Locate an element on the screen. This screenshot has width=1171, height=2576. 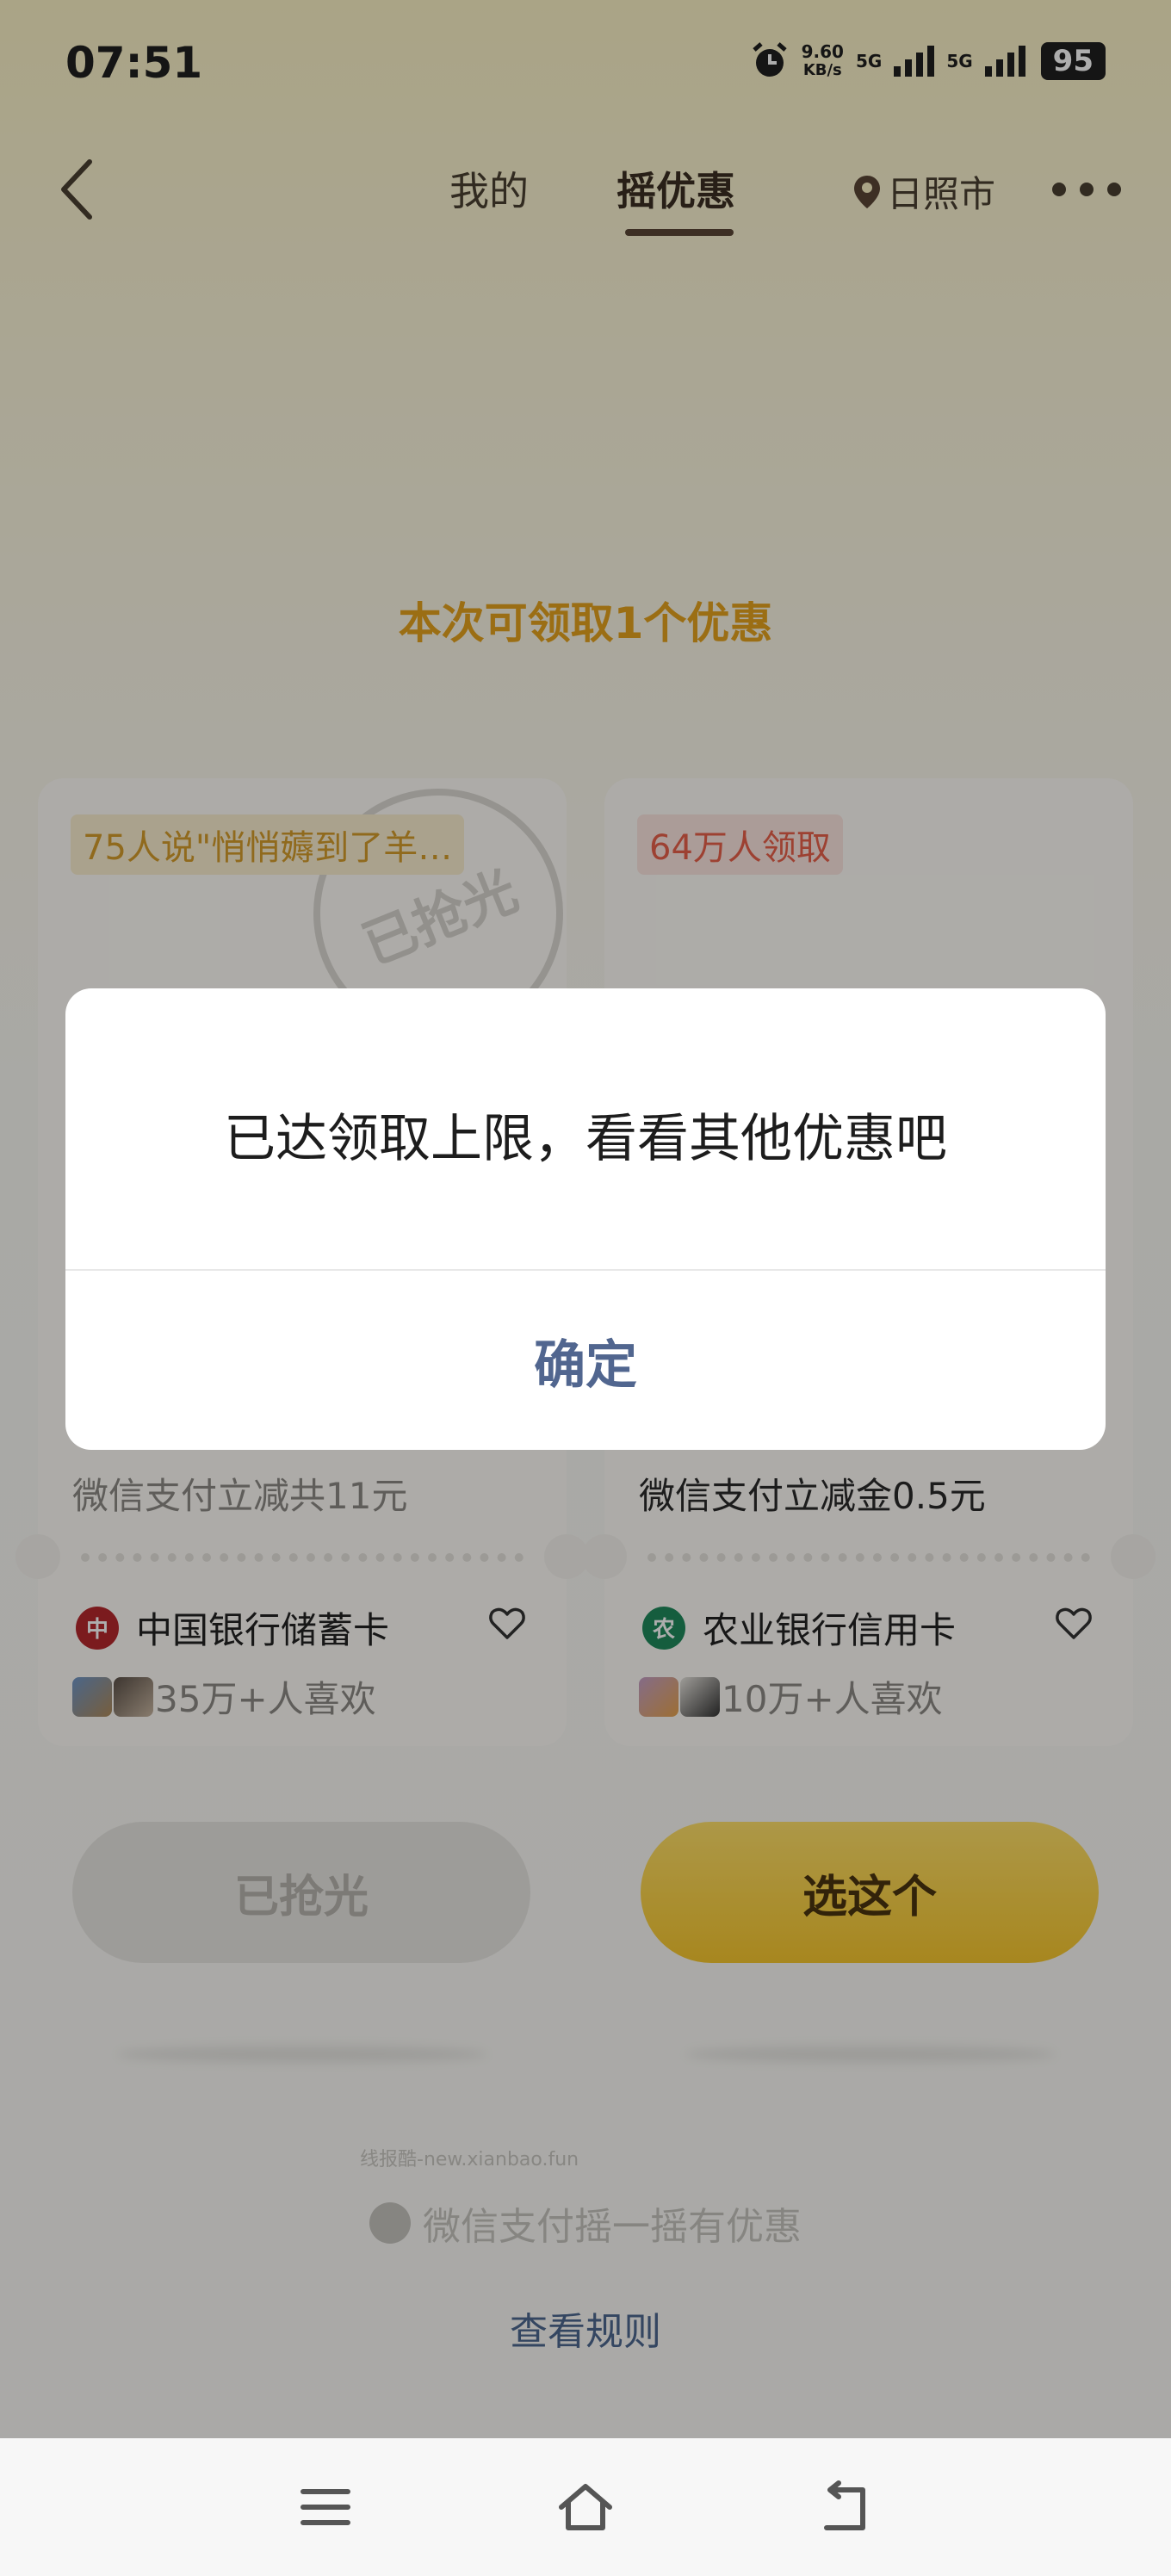
menu-icon is located at coordinates (325, 2507).